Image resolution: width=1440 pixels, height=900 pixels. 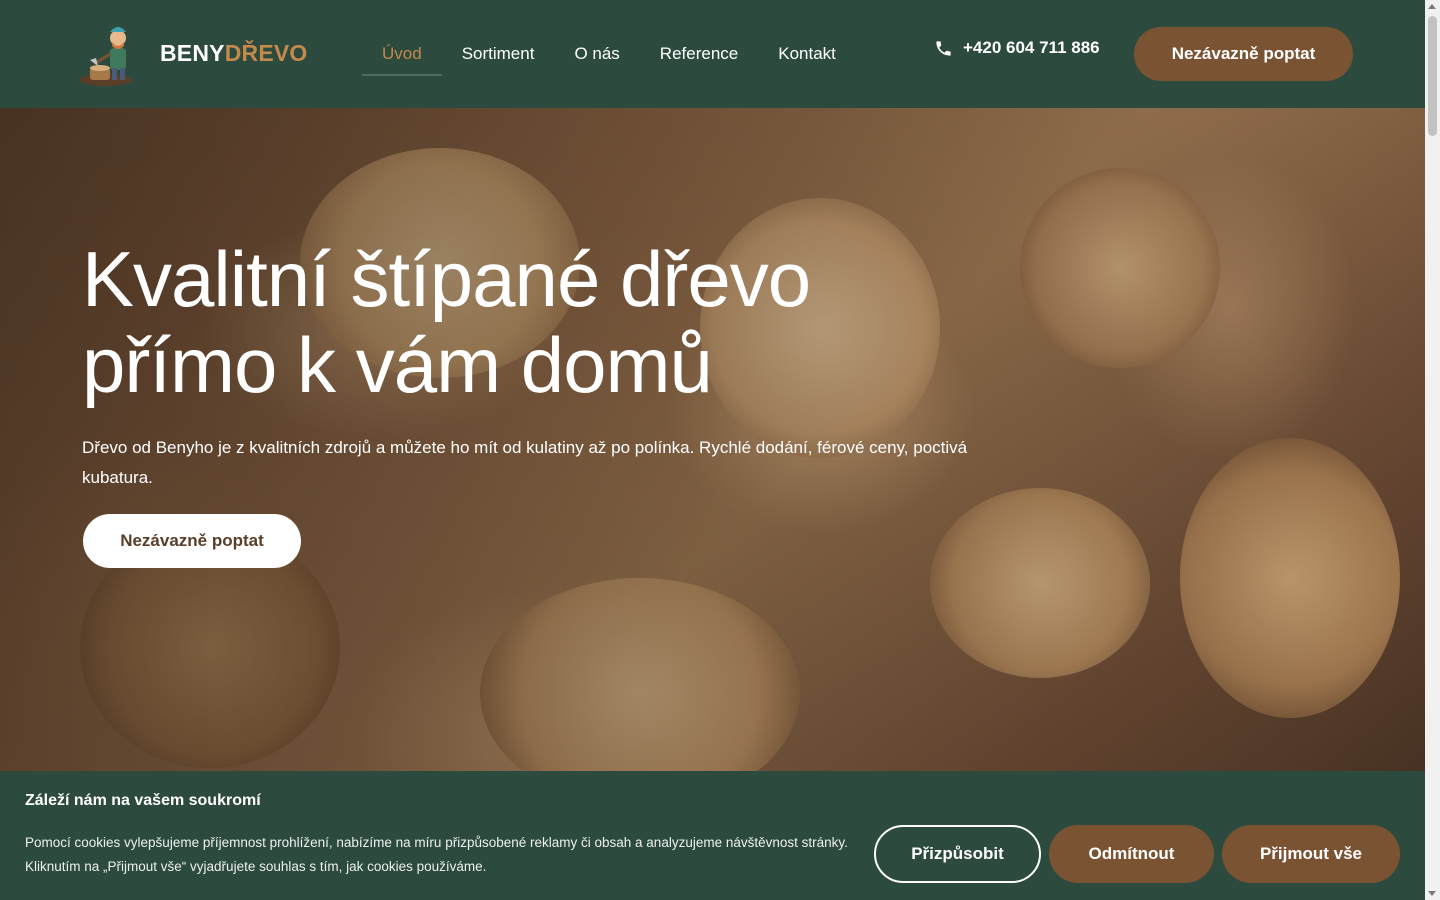 What do you see at coordinates (266, 52) in the screenshot?
I see `brand-name-part2: DŘEVO` at bounding box center [266, 52].